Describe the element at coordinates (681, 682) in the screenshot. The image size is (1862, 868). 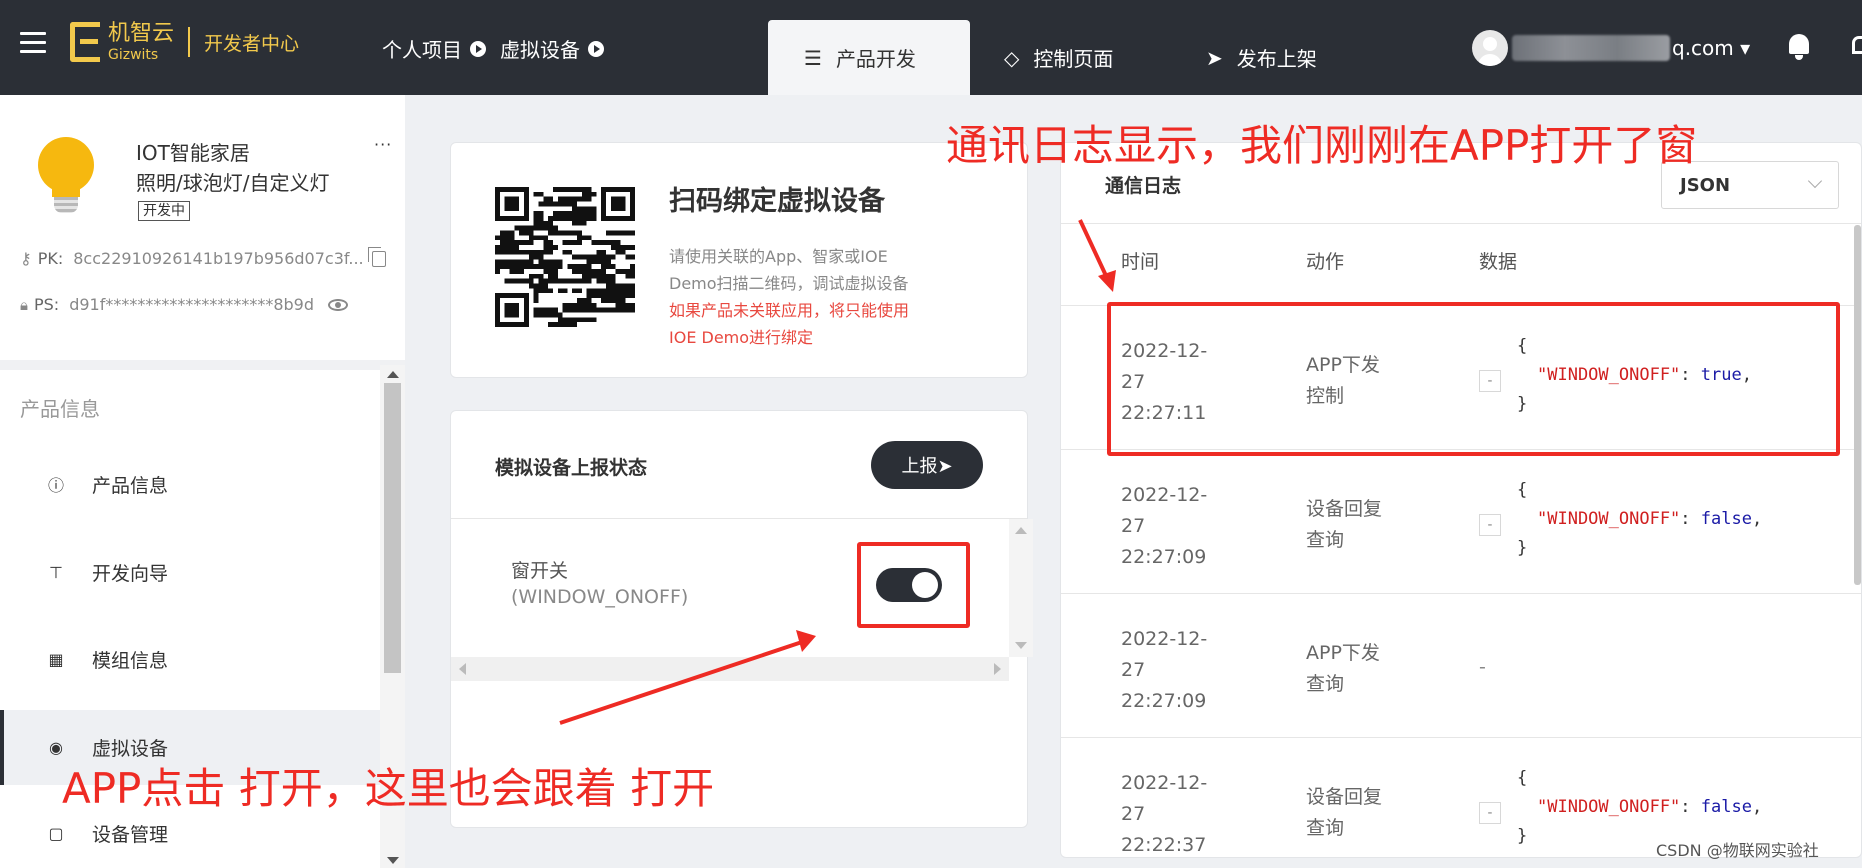
I see `arrow-to-toggle` at that location.